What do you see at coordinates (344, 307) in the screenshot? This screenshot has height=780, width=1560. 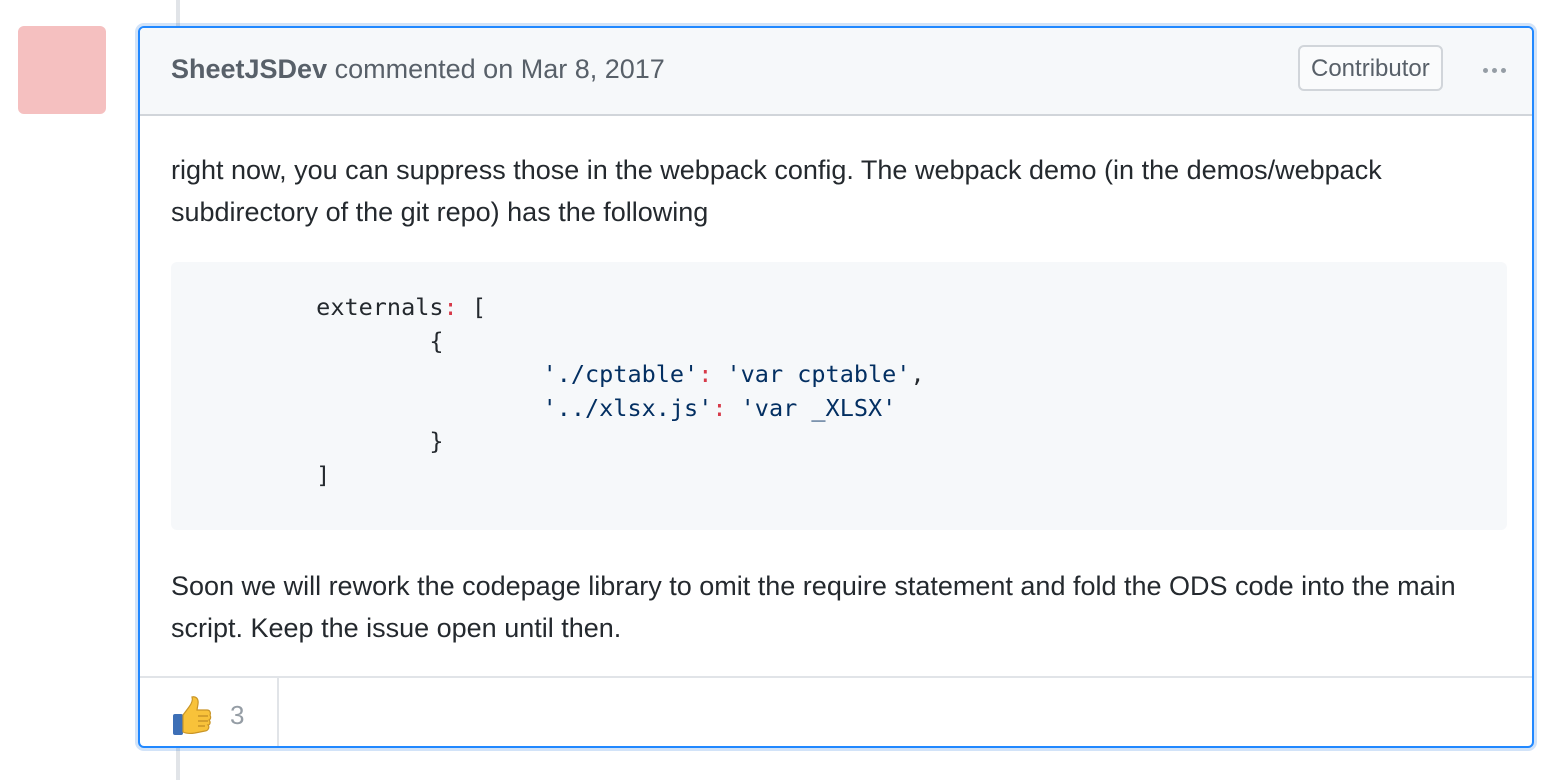 I see `code-line: externals: [` at bounding box center [344, 307].